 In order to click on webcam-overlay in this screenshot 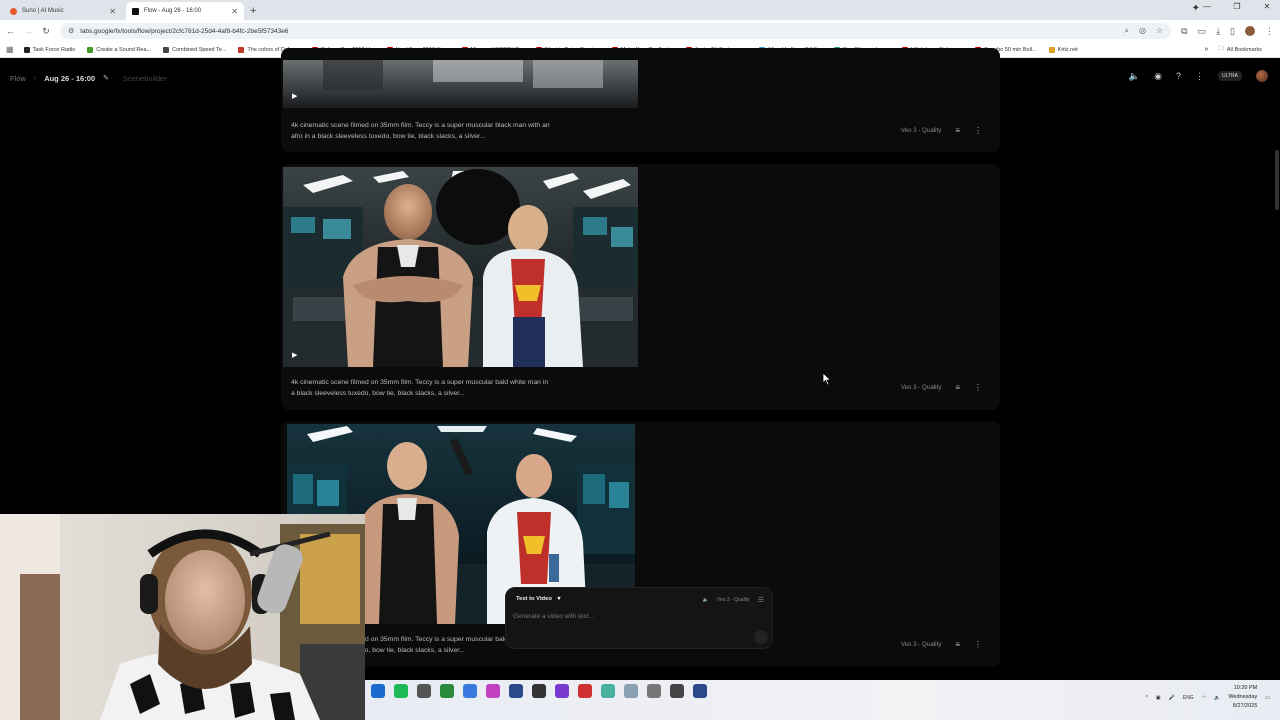, I will do `click(182, 617)`.